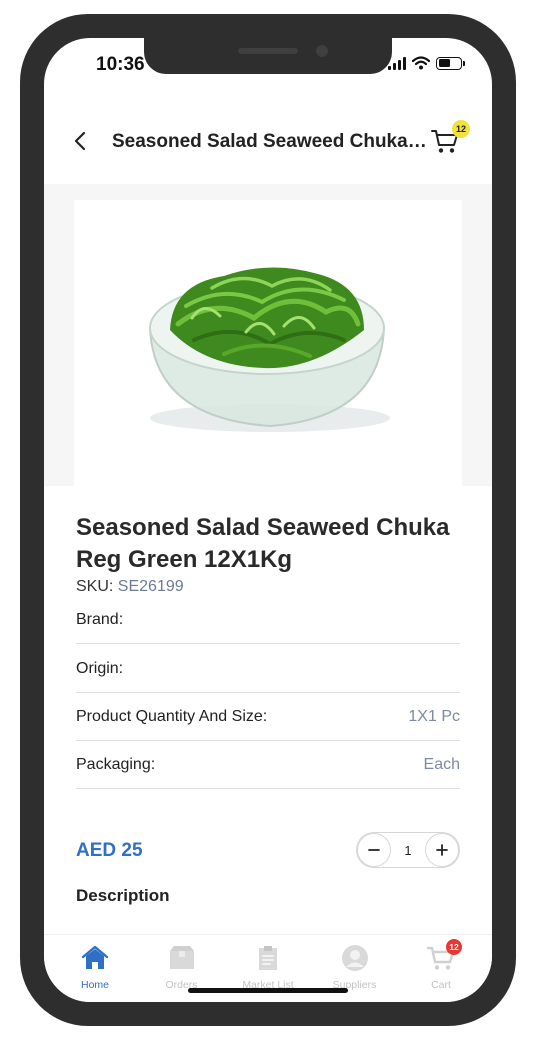 This screenshot has height=1040, width=538. Describe the element at coordinates (172, 716) in the screenshot. I see `spec-label: Product Quantity And Size:` at that location.